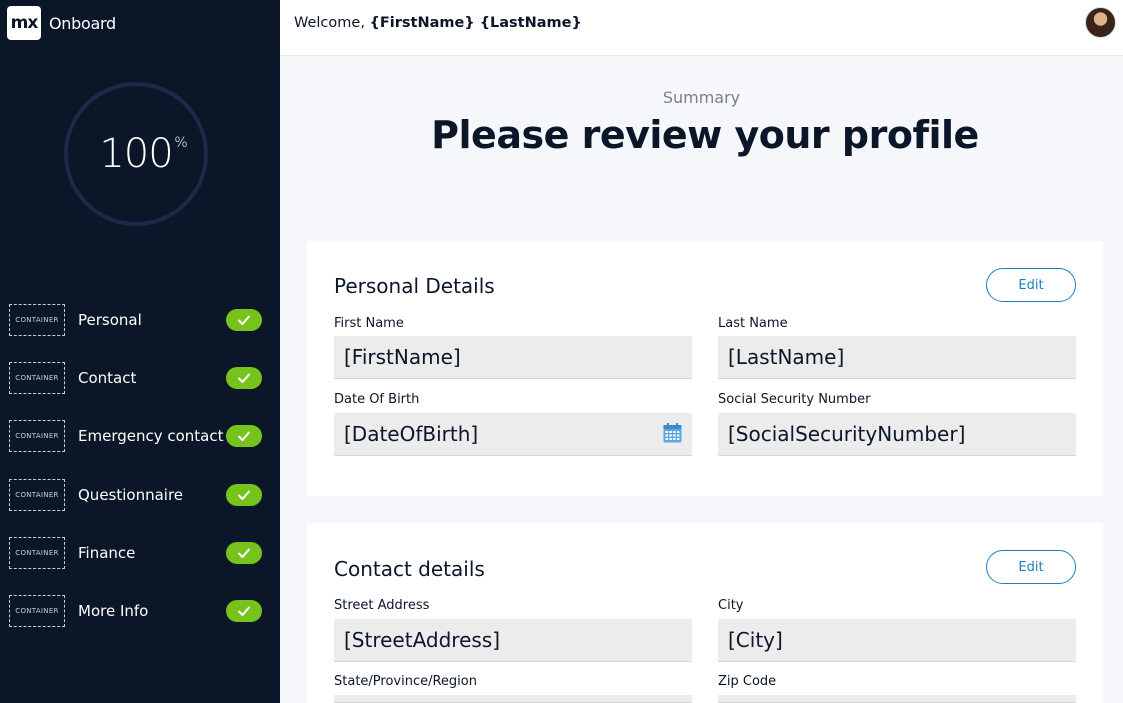 Image resolution: width=1123 pixels, height=703 pixels. What do you see at coordinates (1100, 22) in the screenshot?
I see `avatar` at bounding box center [1100, 22].